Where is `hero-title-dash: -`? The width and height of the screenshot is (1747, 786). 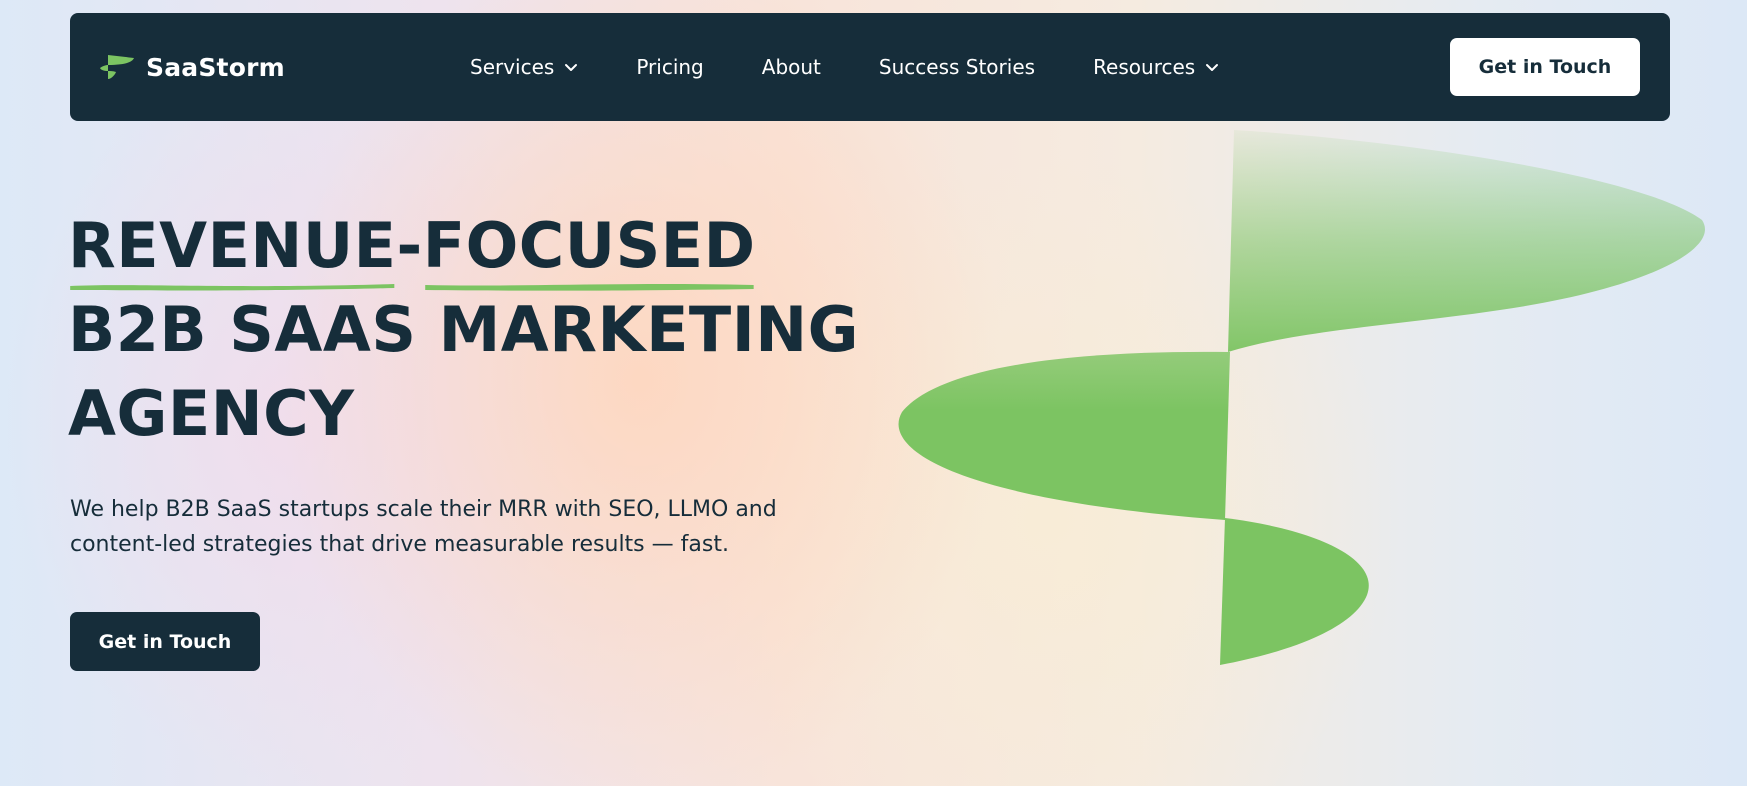 hero-title-dash: - is located at coordinates (409, 245).